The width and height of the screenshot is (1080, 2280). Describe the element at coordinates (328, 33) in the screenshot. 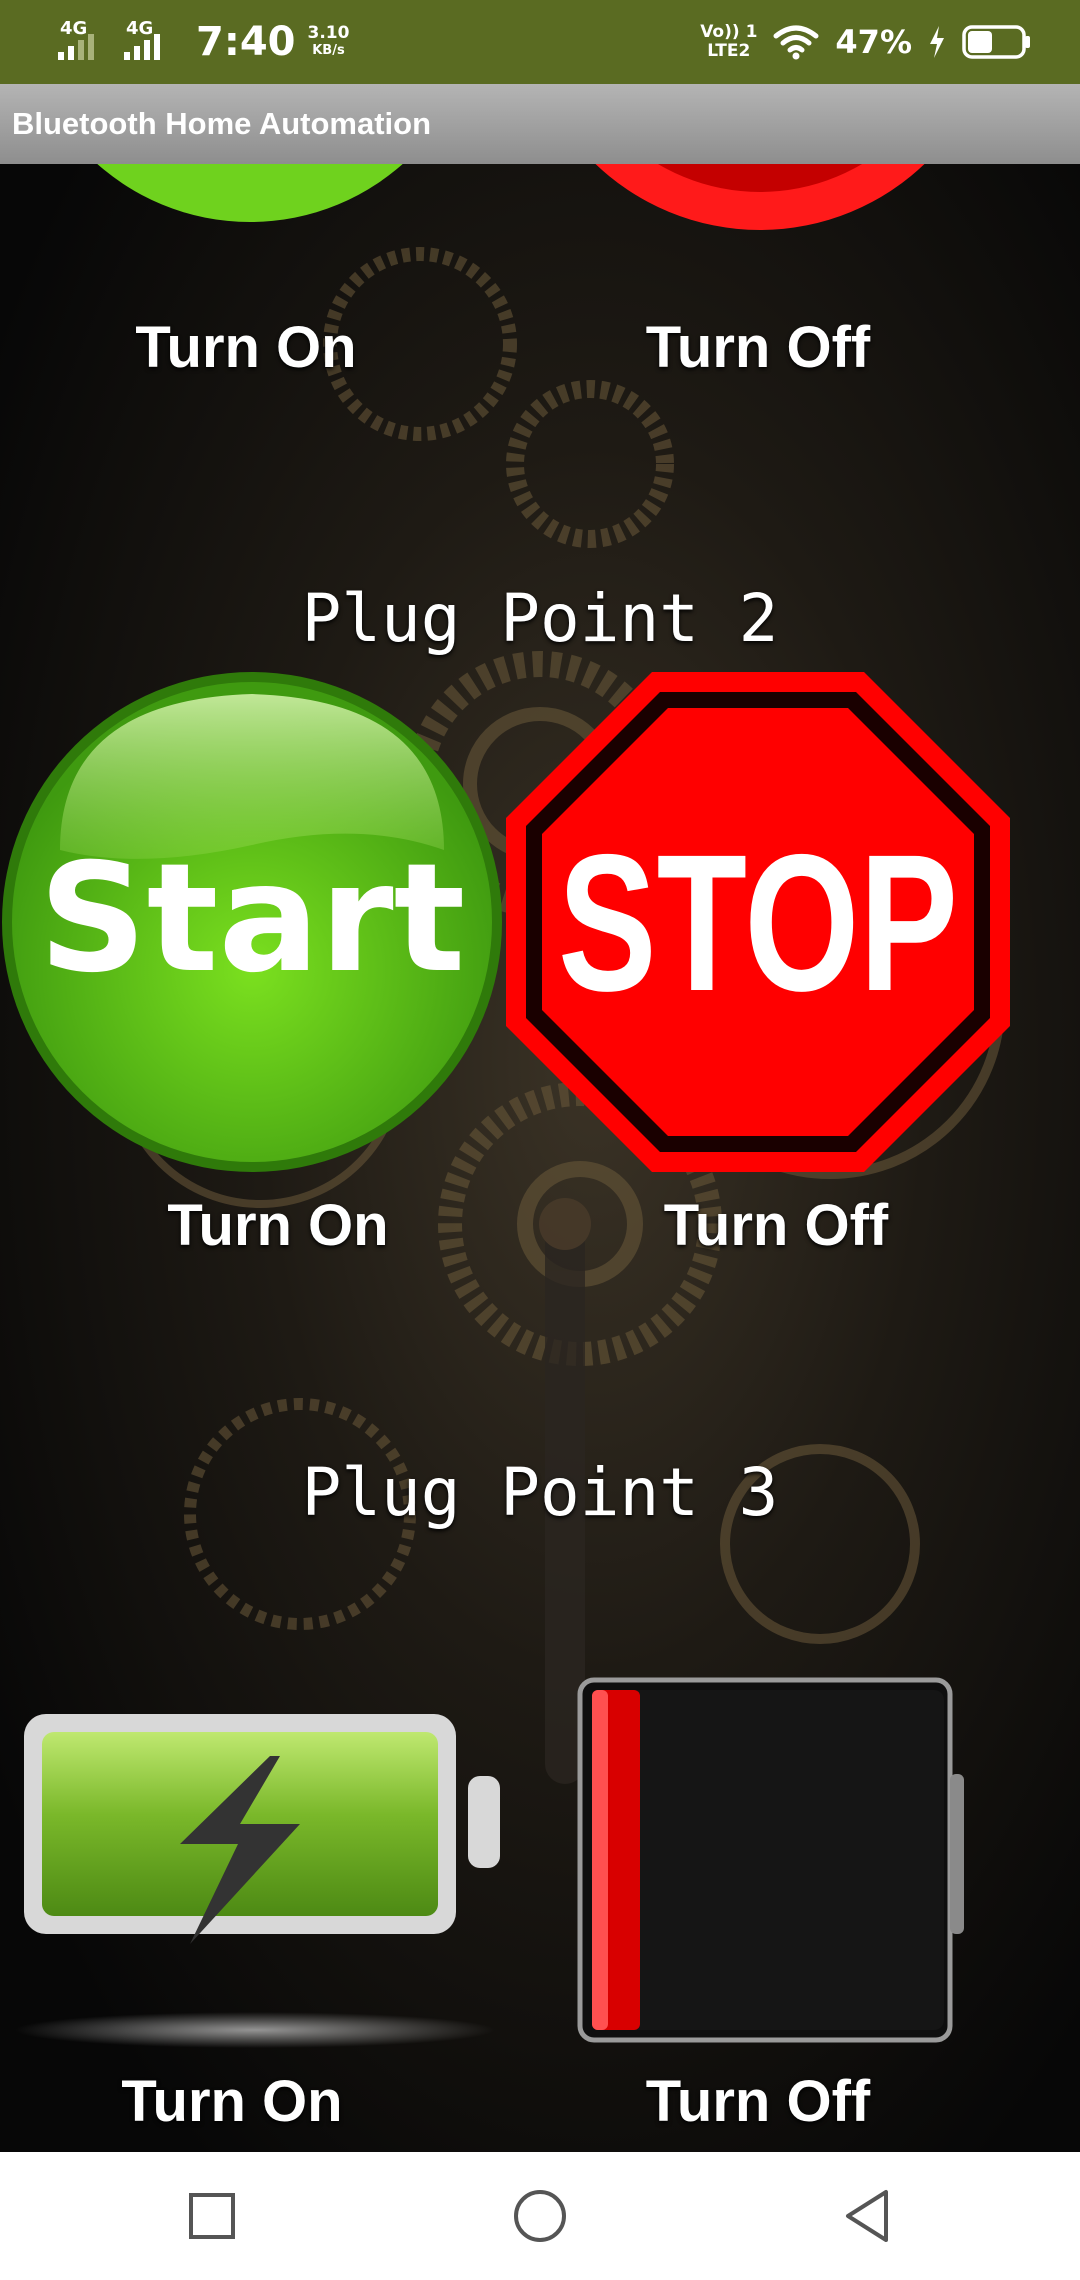

I see `speed-value: 3.10` at that location.